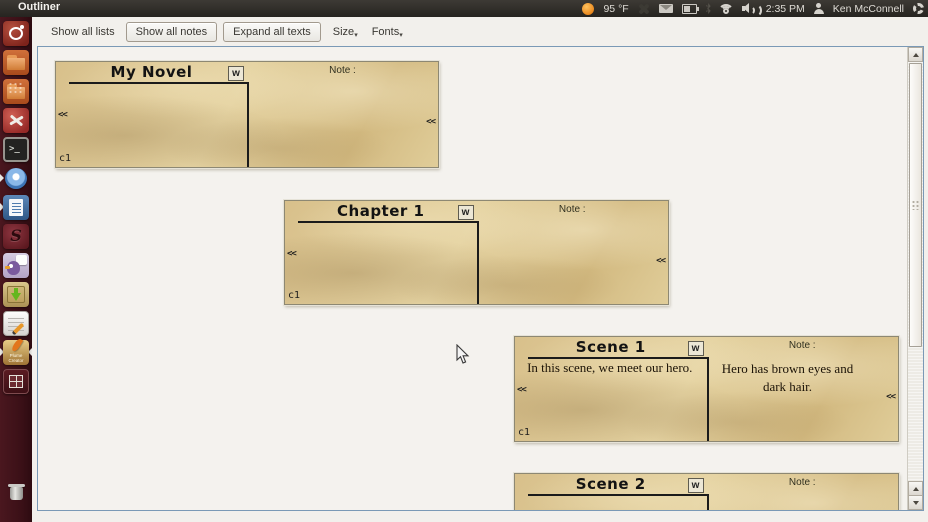 Image resolution: width=928 pixels, height=522 pixels. Describe the element at coordinates (16, 62) in the screenshot. I see `files-icon` at that location.